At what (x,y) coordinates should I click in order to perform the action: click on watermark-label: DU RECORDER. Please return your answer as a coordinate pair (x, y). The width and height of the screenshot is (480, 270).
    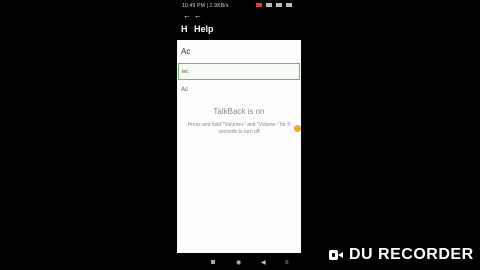
    Looking at the image, I should click on (411, 254).